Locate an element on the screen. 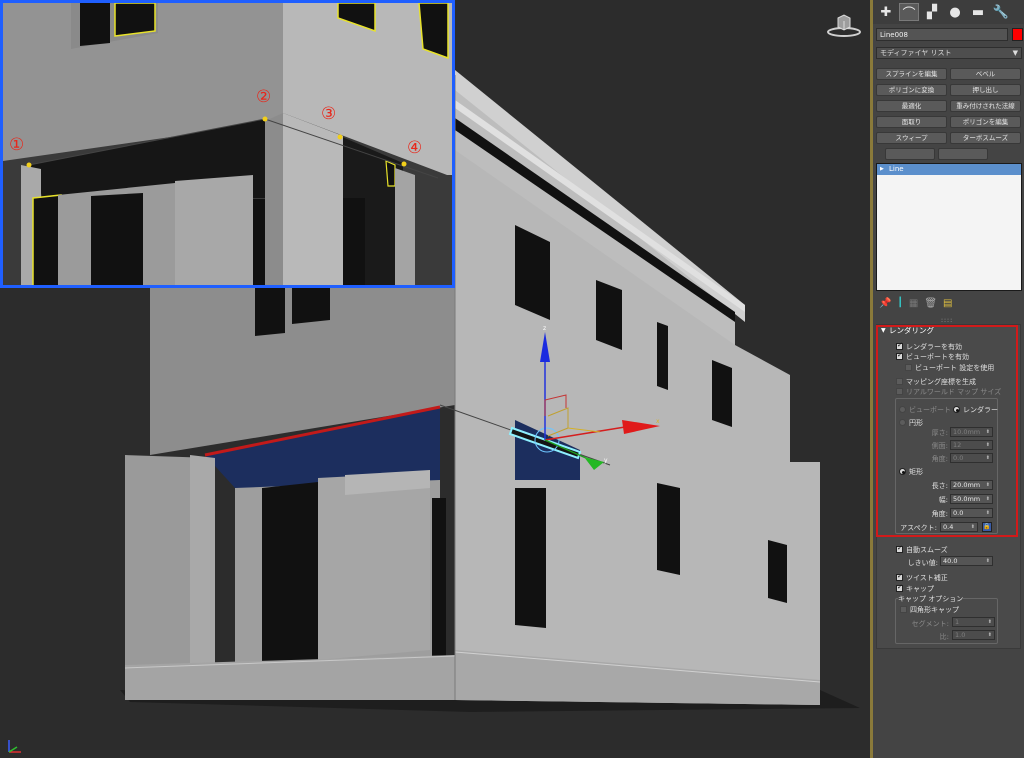 The image size is (1024, 758). panel-grip: :::: is located at coordinates (947, 320).